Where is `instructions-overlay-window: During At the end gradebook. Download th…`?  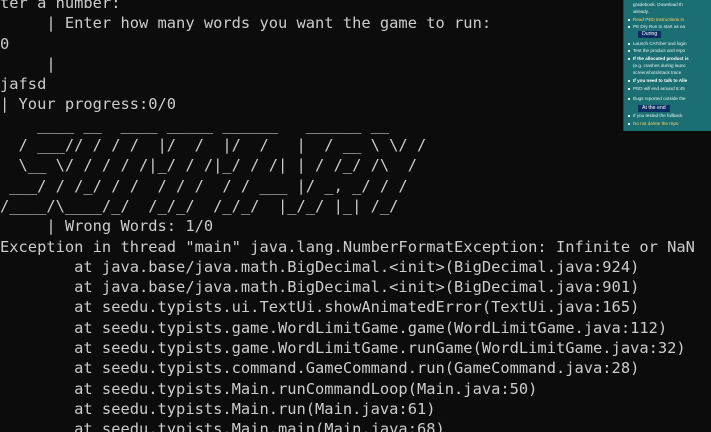 instructions-overlay-window: During At the end gradebook. Download th… is located at coordinates (667, 65).